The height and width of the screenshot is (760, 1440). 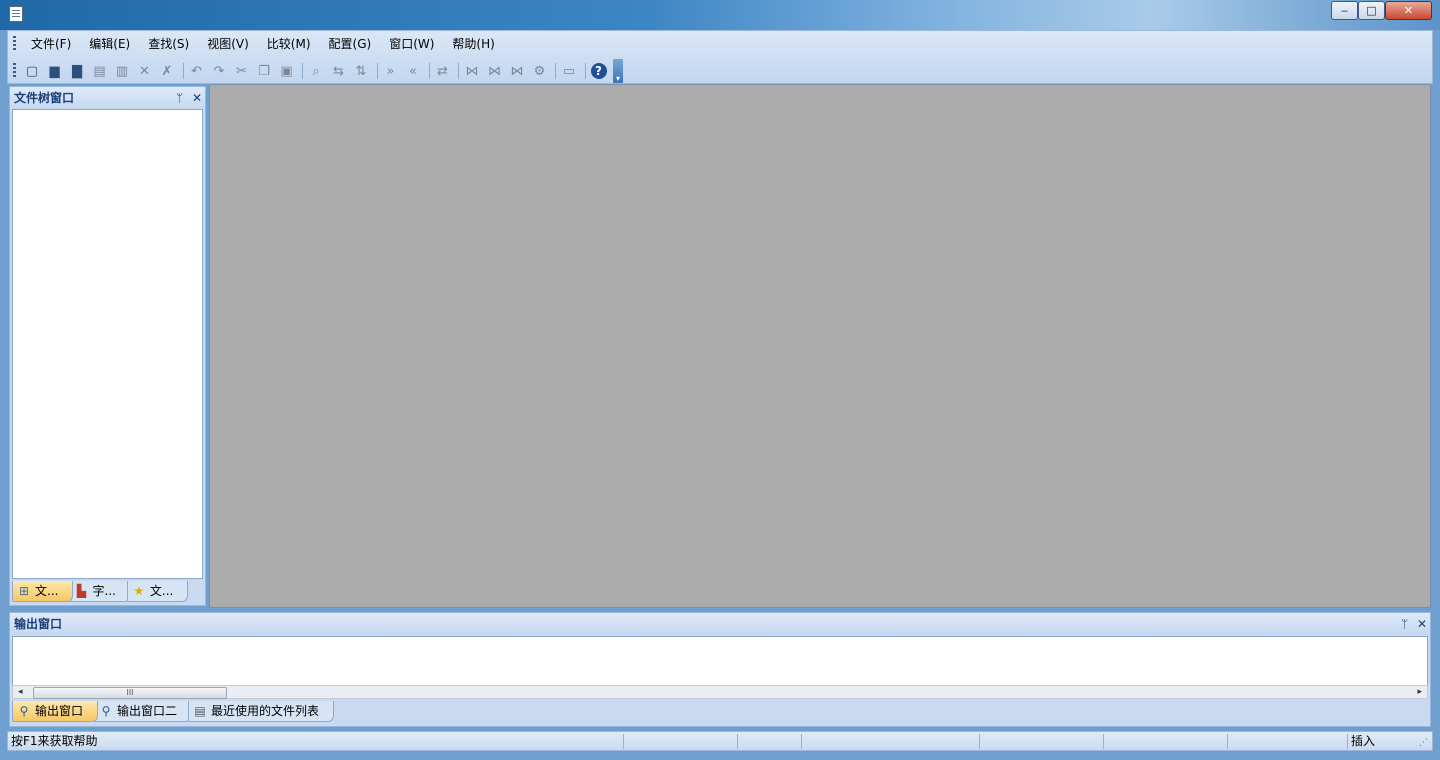 I want to click on file-tree-icon: ⊞, so click(x=24, y=591).